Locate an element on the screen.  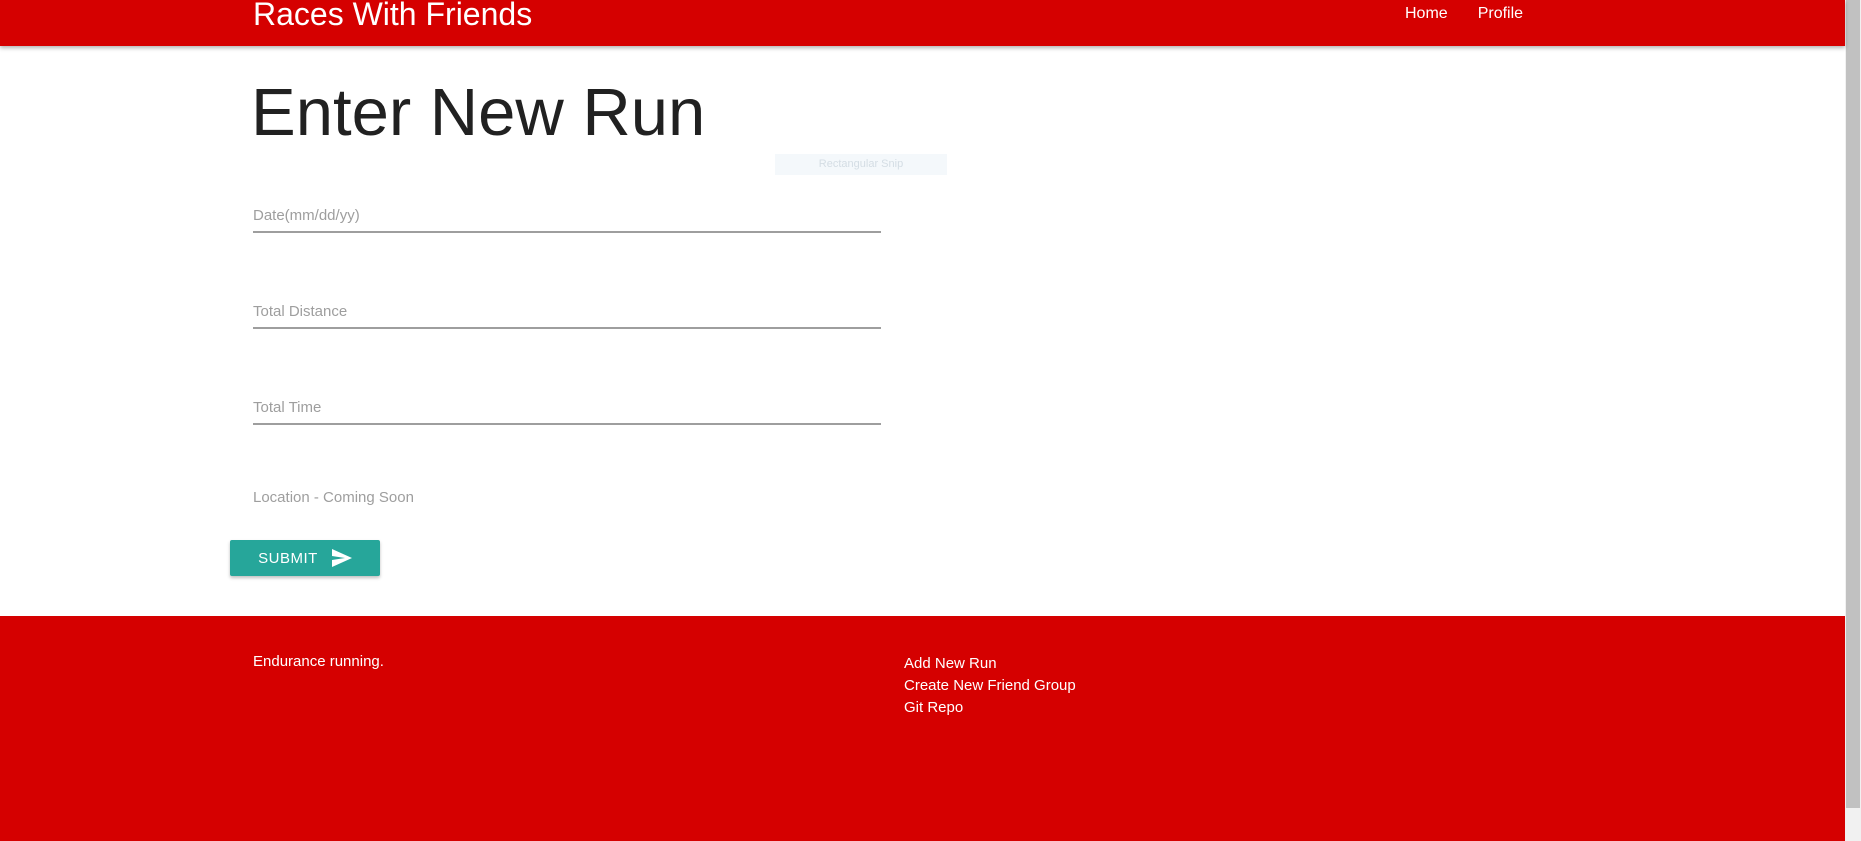
send-icon is located at coordinates (341, 558).